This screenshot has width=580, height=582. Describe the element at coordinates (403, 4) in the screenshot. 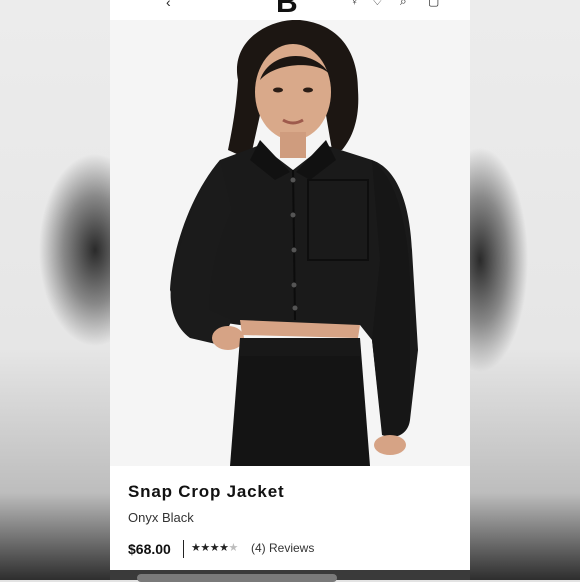

I see `search-icon: ⌕` at that location.